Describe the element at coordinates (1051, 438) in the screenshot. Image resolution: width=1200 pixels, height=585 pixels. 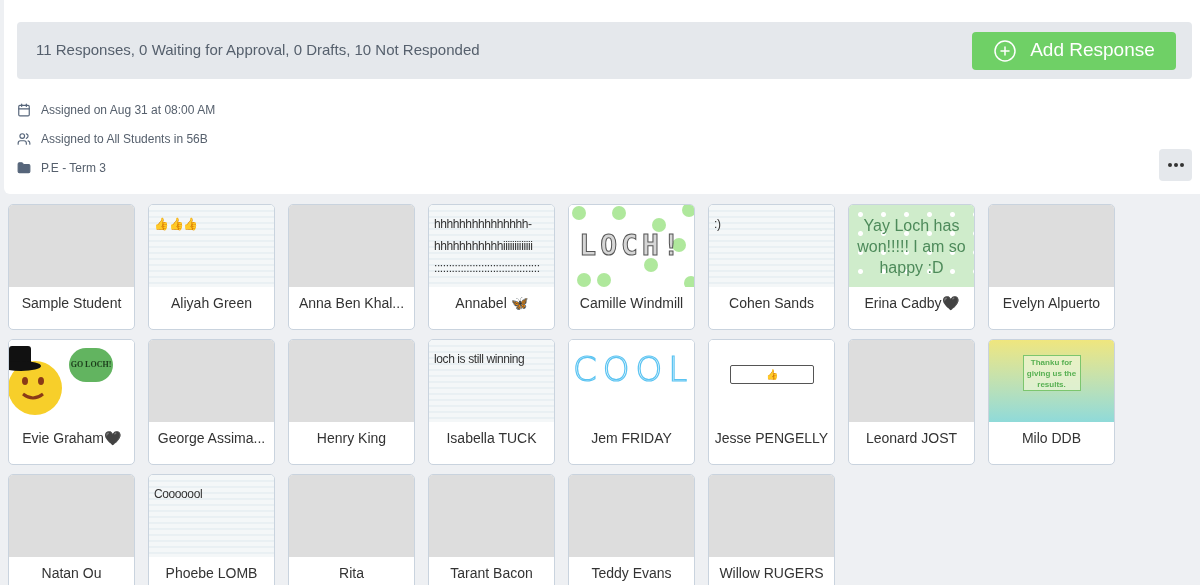
I see `student-name: Milo DDB` at that location.